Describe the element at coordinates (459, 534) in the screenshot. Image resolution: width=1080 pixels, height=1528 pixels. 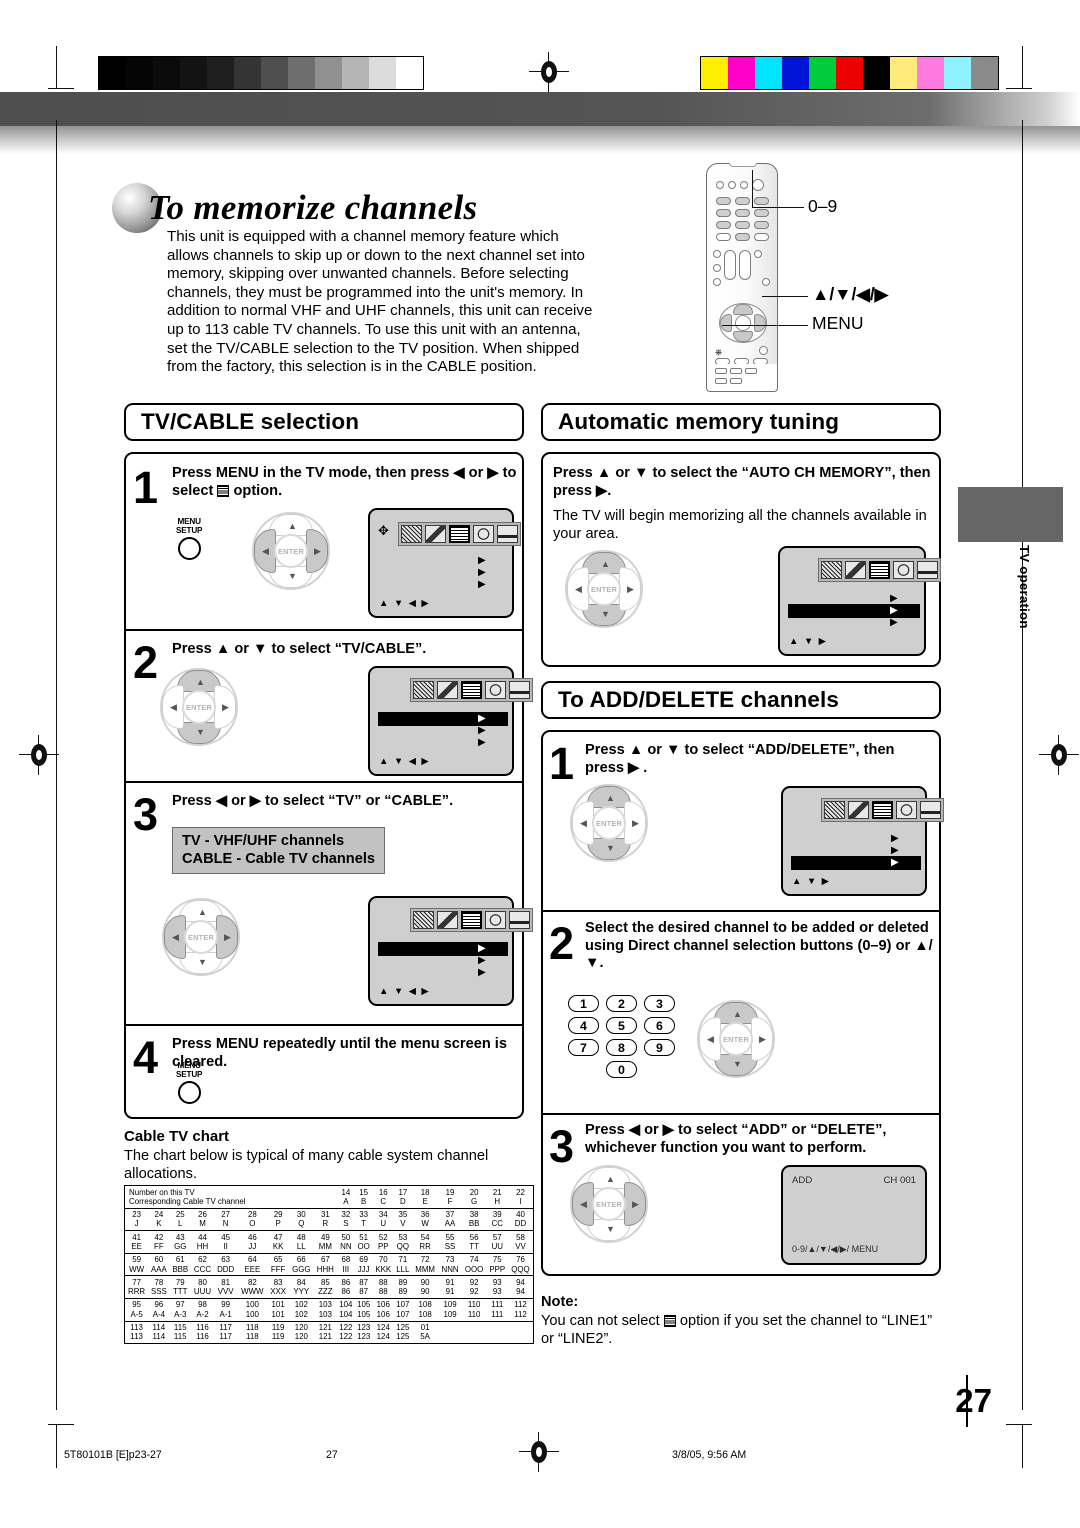
I see `channel-grid-icon` at that location.